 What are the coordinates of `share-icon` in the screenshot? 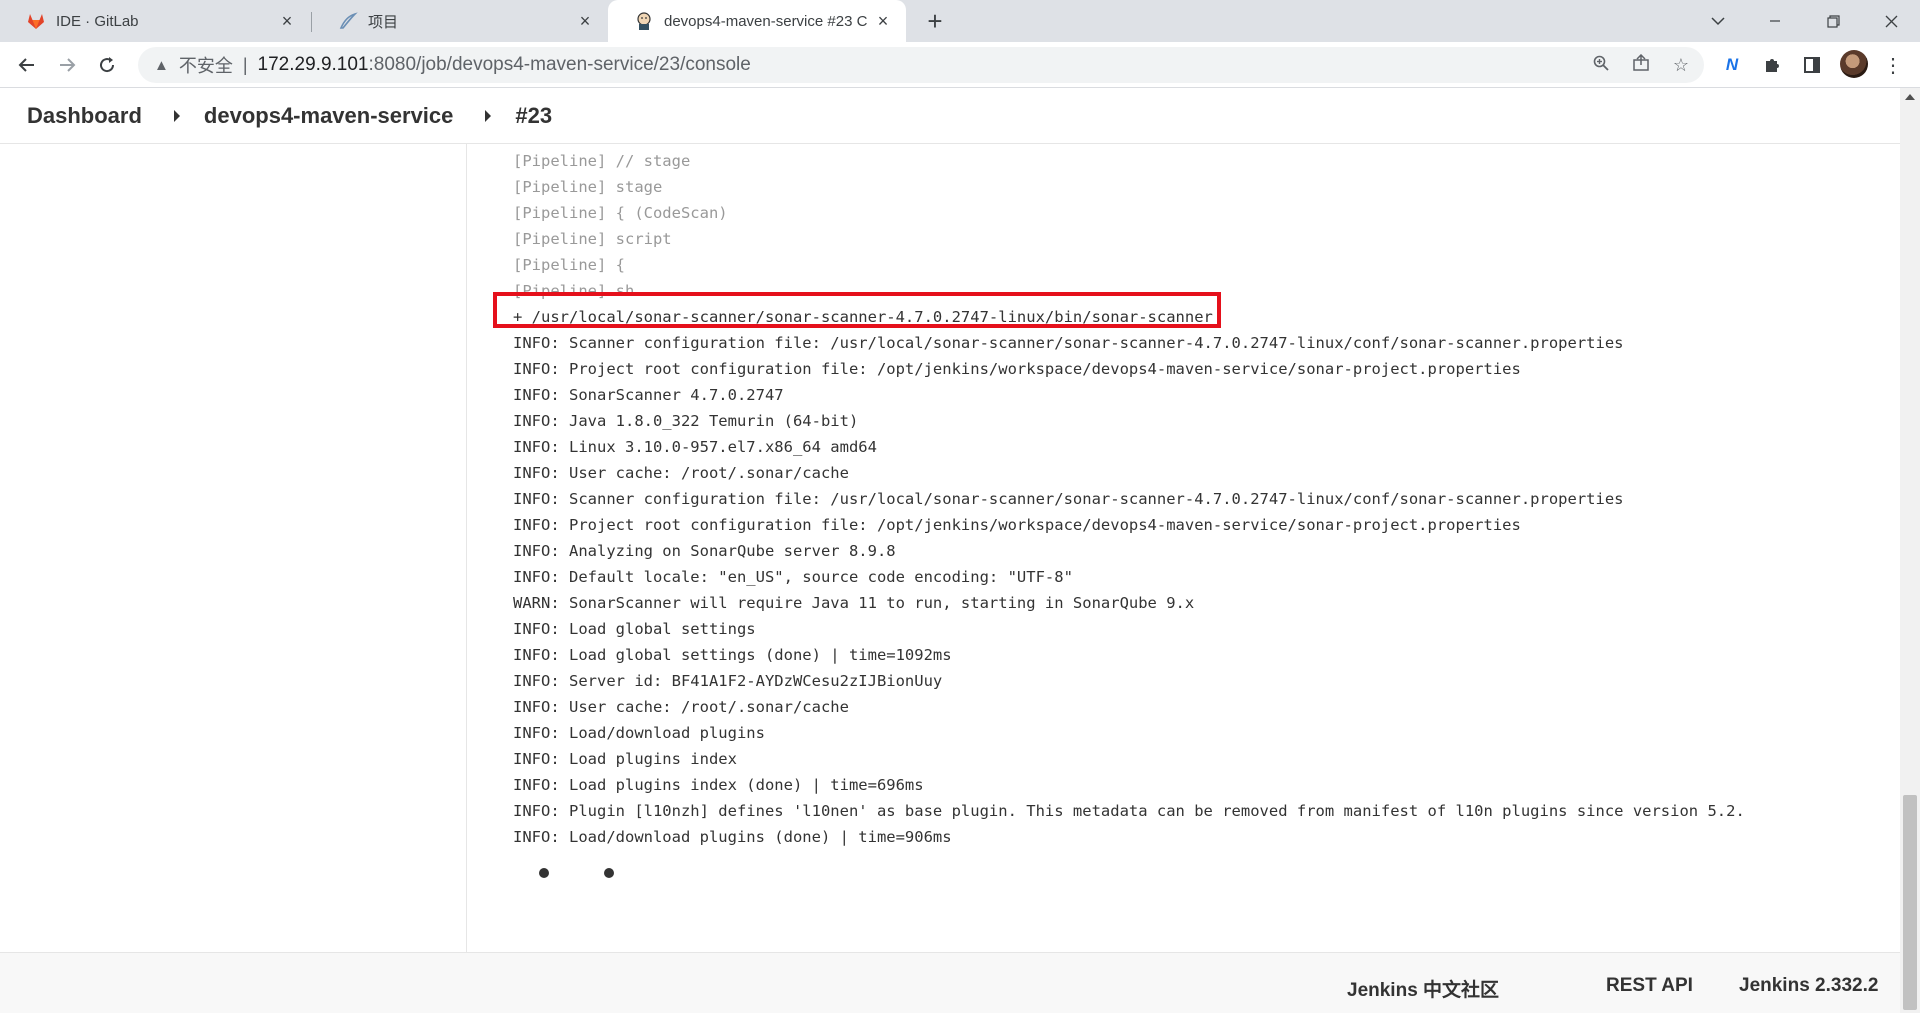 It's located at (1641, 64).